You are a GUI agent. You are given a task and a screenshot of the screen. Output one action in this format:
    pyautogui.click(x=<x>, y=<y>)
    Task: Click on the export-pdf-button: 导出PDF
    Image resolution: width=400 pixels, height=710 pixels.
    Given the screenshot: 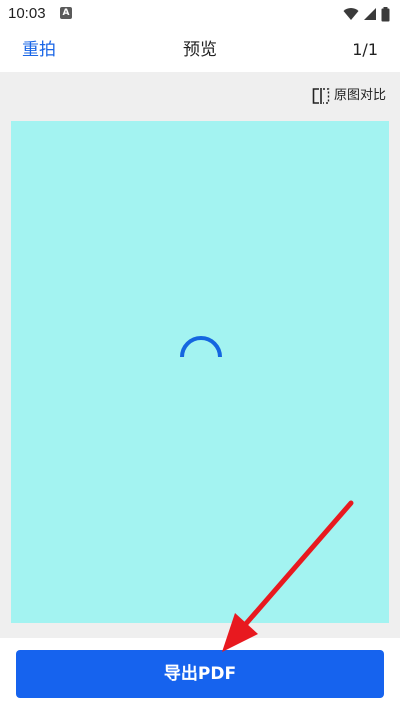 What is the action you would take?
    pyautogui.click(x=200, y=674)
    